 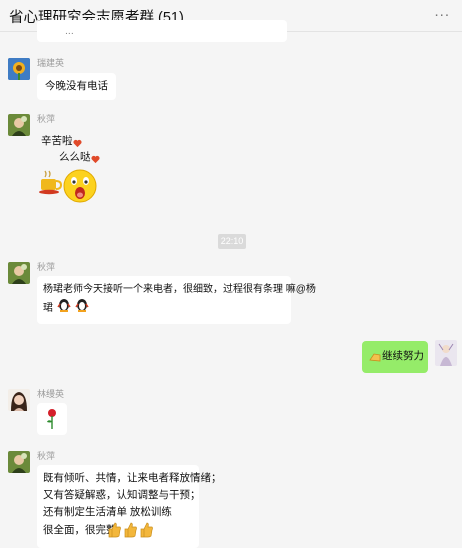 I want to click on message-line: 么么哒, so click(x=75, y=157).